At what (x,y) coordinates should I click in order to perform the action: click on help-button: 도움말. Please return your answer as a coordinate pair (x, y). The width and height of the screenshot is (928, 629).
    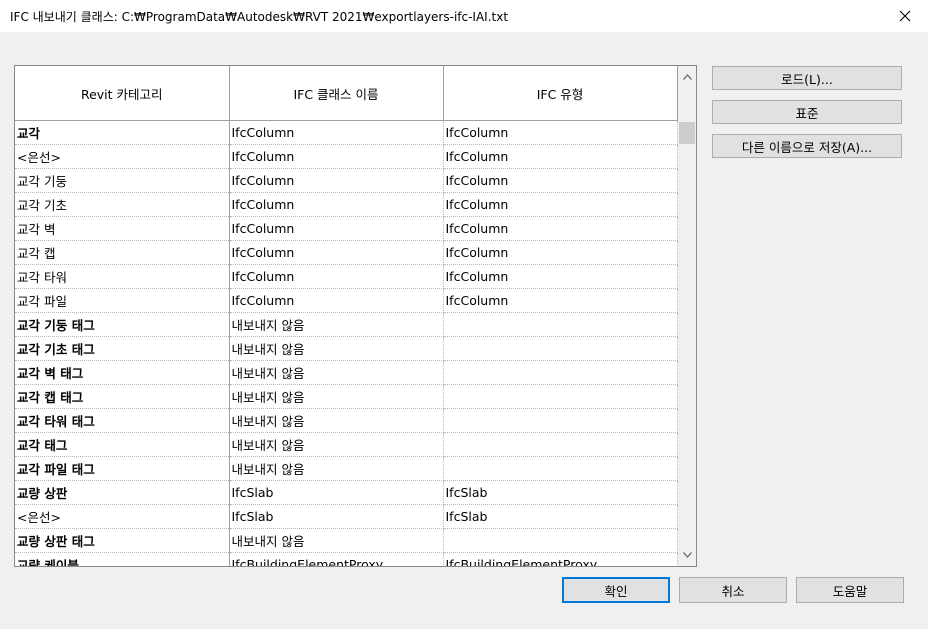
    Looking at the image, I should click on (850, 590).